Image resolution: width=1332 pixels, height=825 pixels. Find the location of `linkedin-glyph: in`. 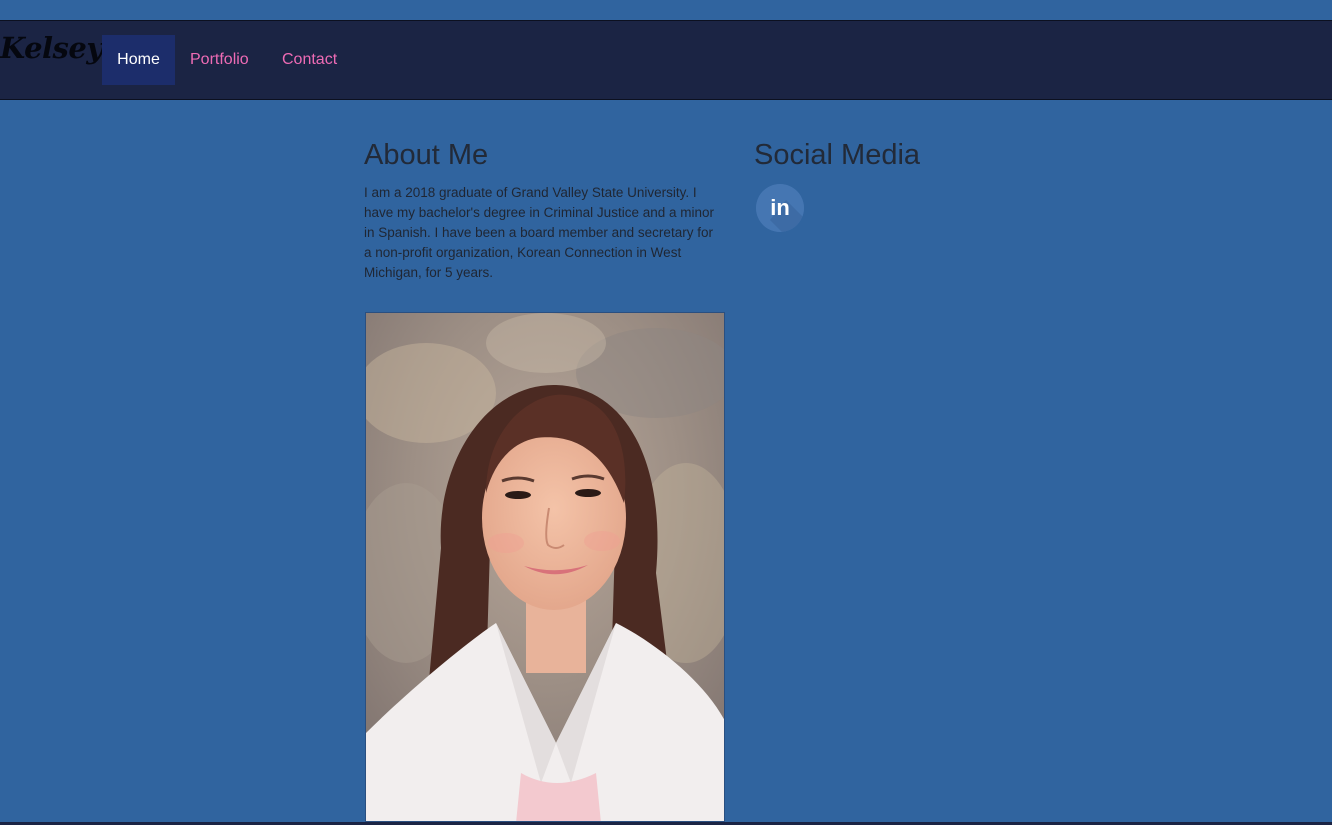

linkedin-glyph: in is located at coordinates (780, 207).